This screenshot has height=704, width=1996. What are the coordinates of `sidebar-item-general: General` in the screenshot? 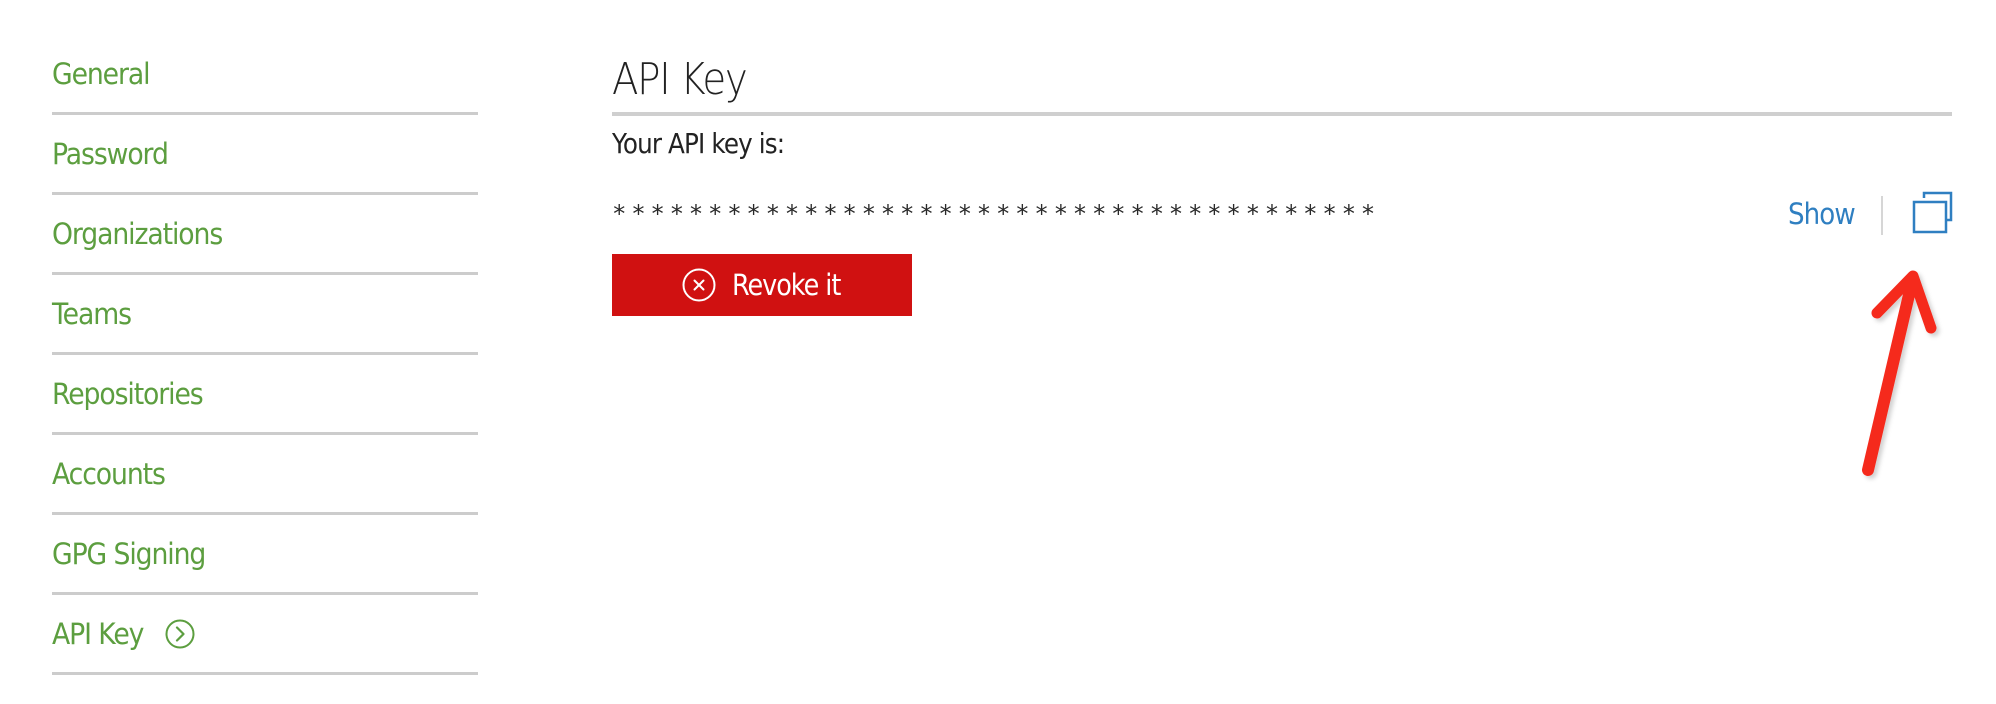 It's located at (265, 75).